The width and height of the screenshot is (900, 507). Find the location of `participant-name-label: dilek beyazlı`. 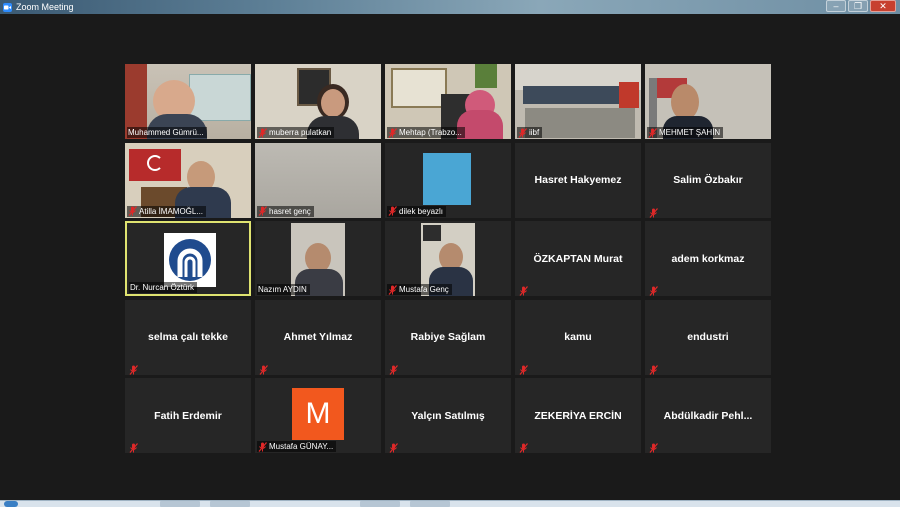

participant-name-label: dilek beyazlı is located at coordinates (417, 211).